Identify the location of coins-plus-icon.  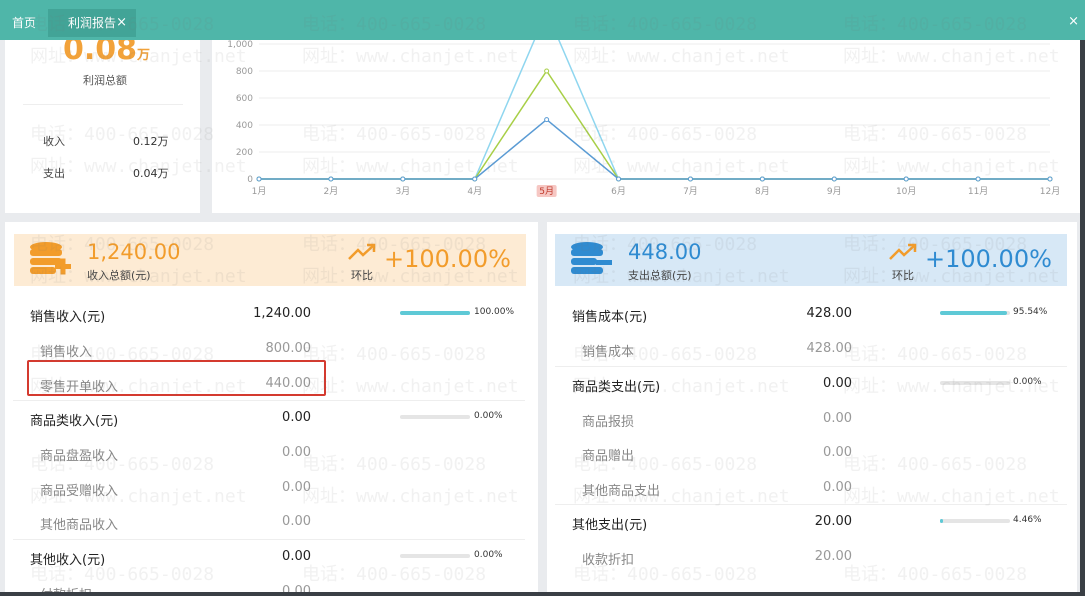
(50, 258).